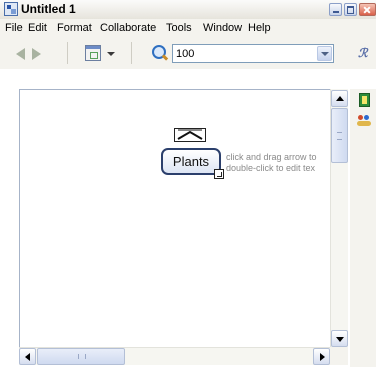 The height and width of the screenshot is (367, 376). What do you see at coordinates (321, 356) in the screenshot?
I see `scroll-right-button` at bounding box center [321, 356].